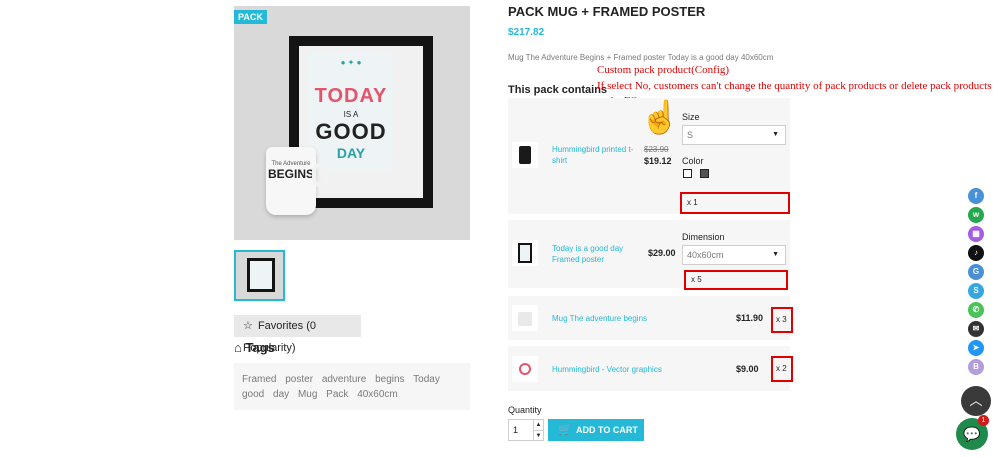 The width and height of the screenshot is (1000, 457). I want to click on poster-text-today: TODAY, so click(351, 96).